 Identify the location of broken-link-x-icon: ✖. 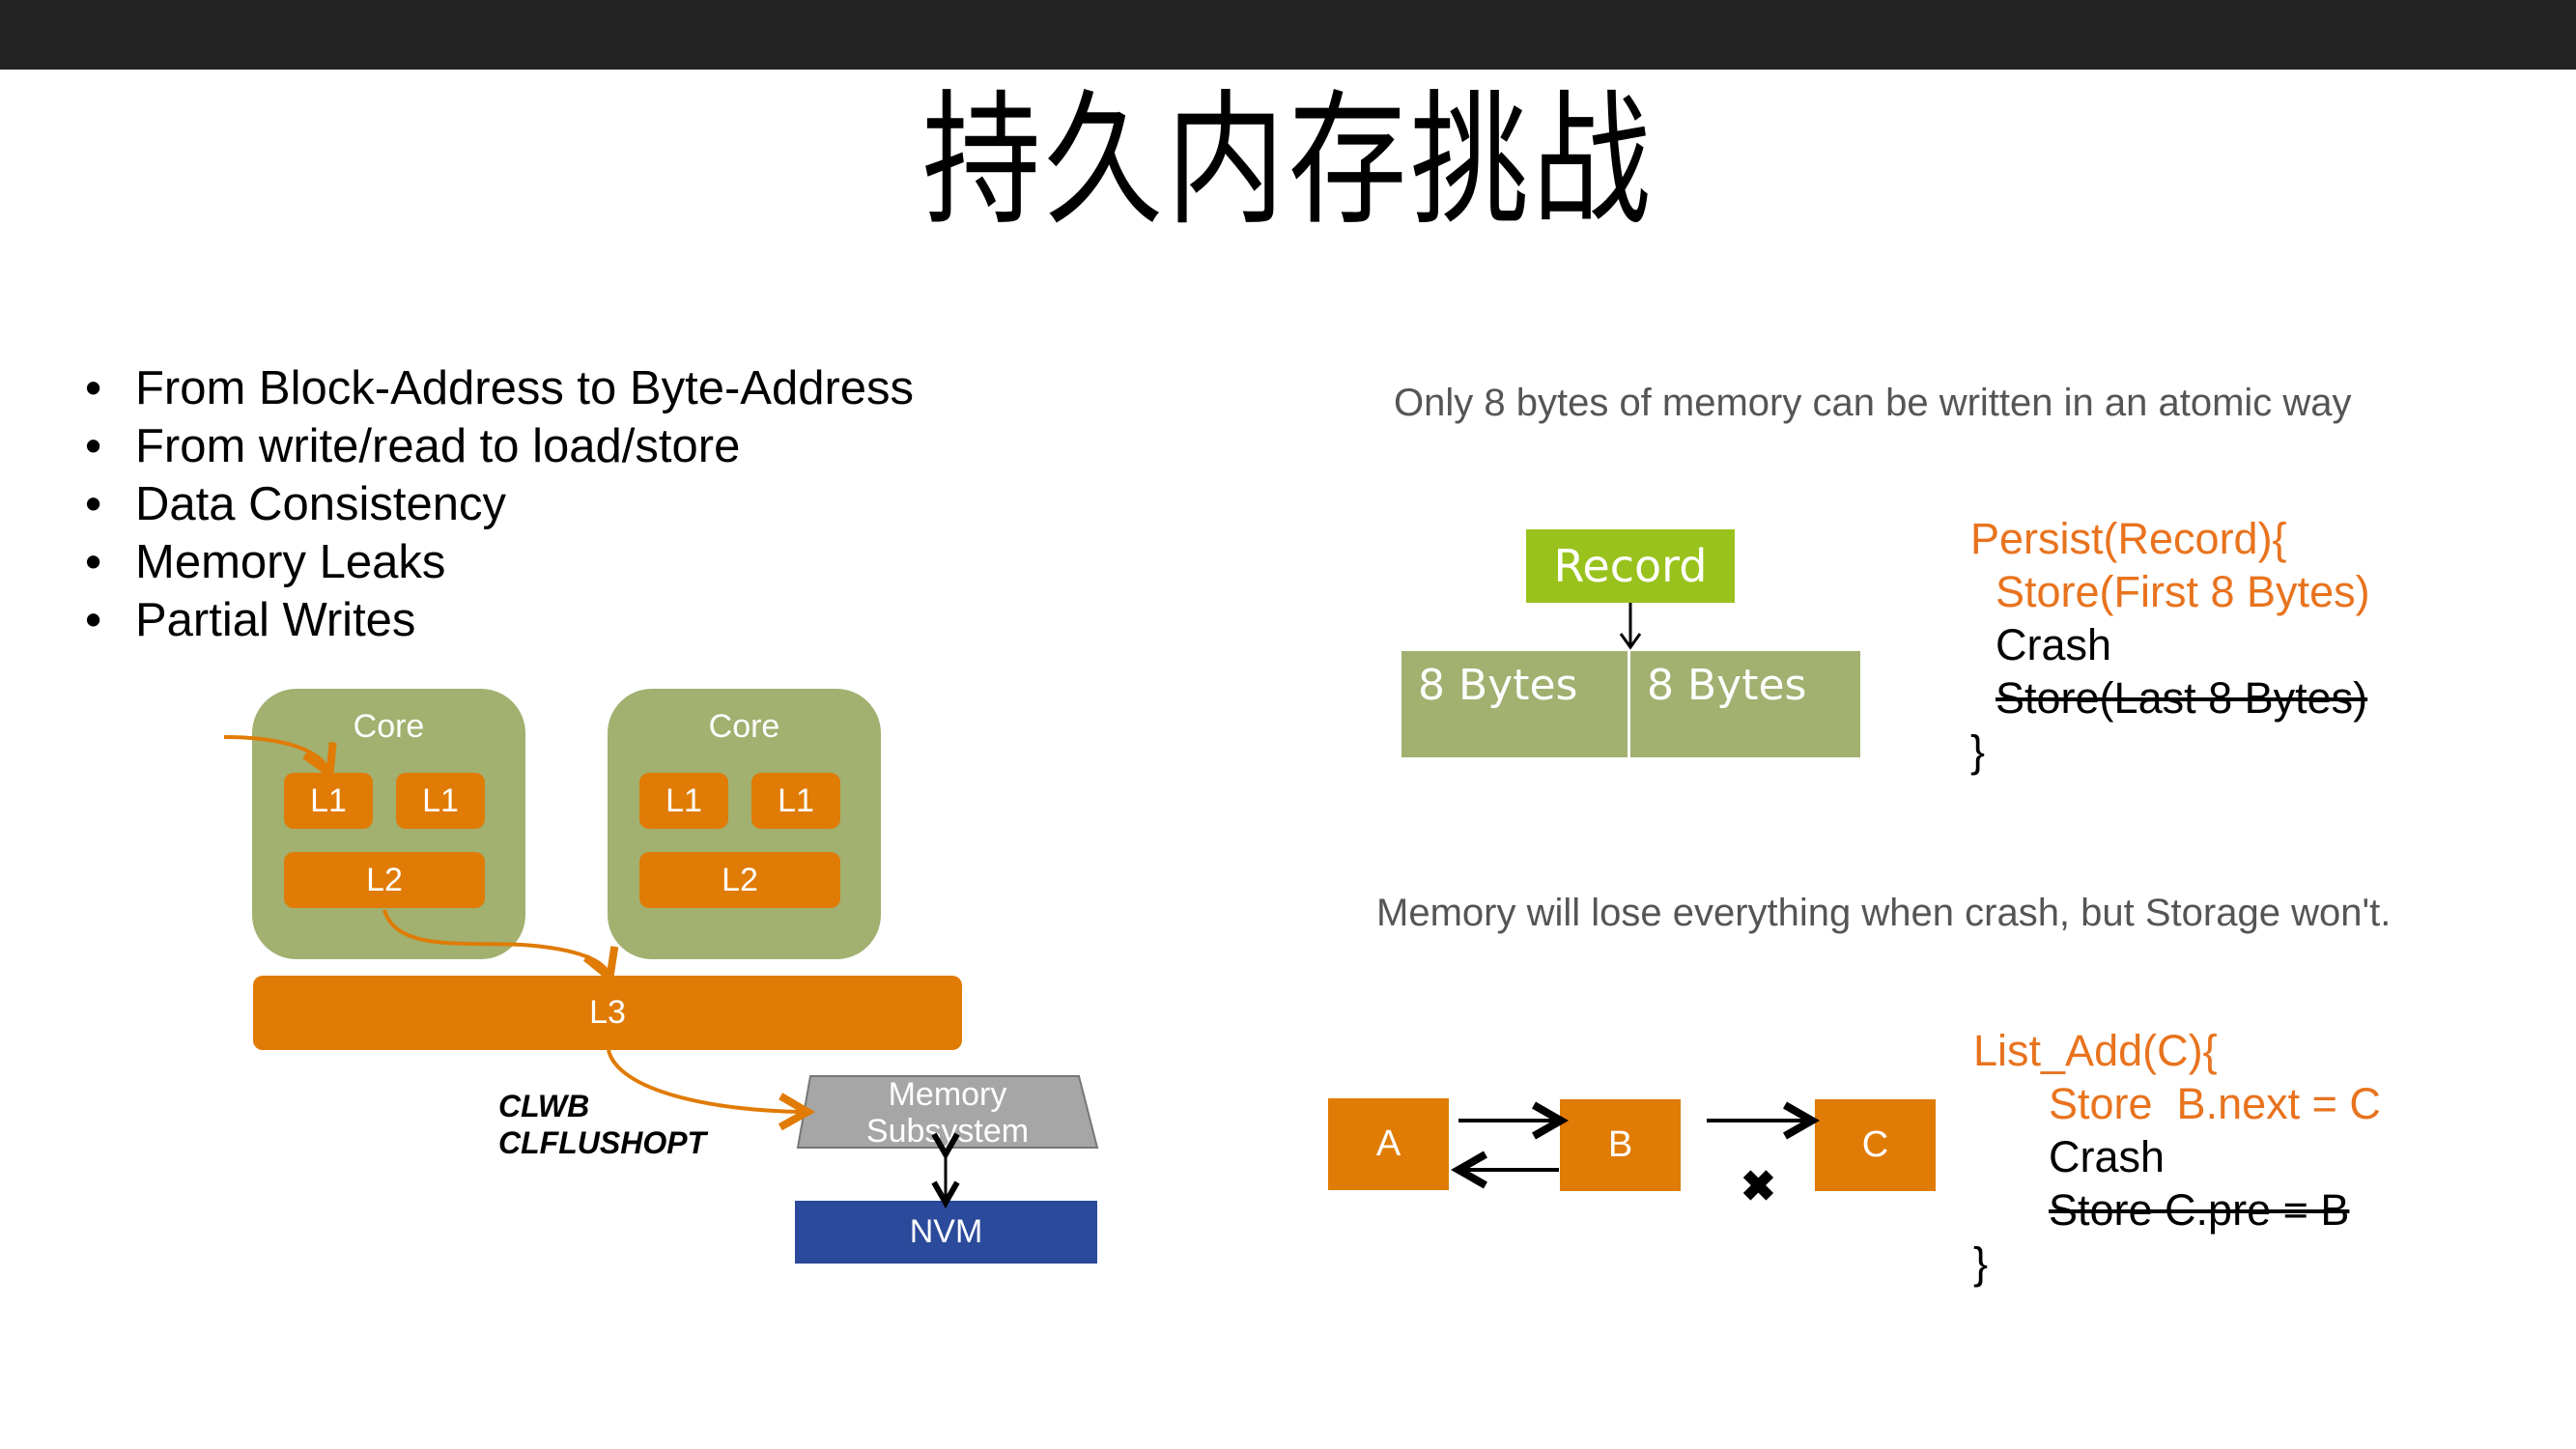
(1758, 1186).